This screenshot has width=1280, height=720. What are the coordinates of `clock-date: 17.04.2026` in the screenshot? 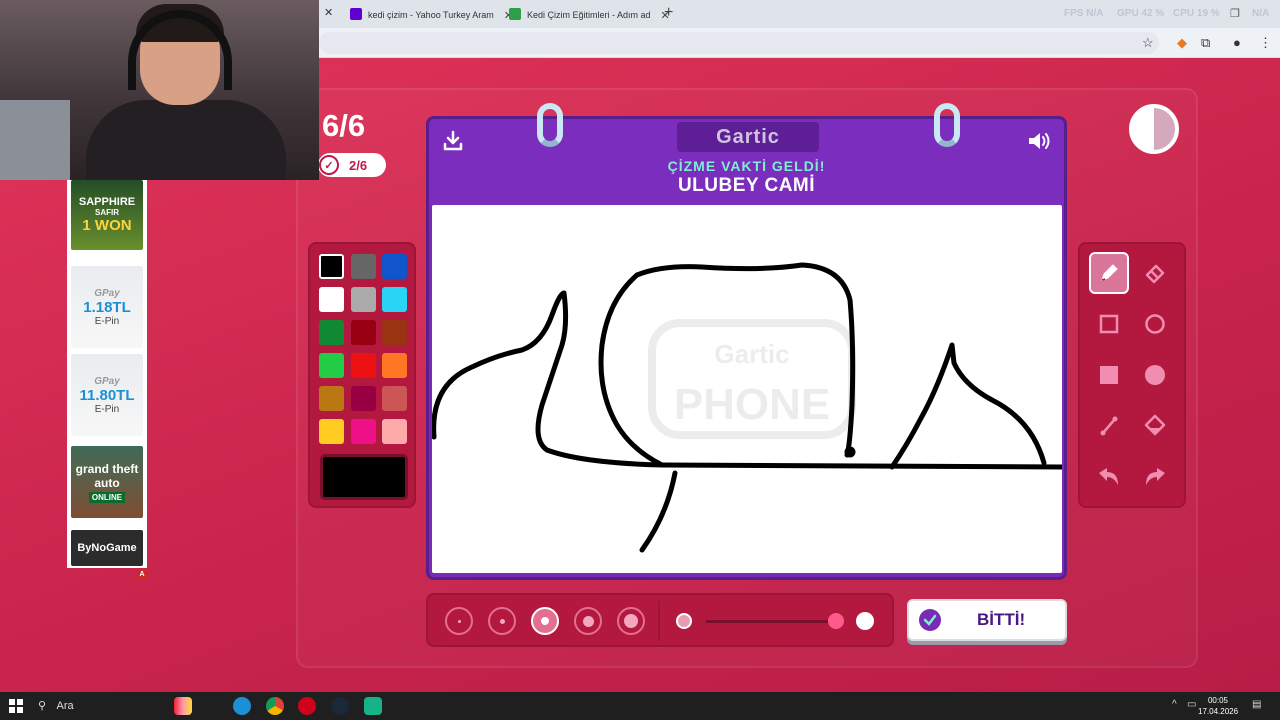 It's located at (1218, 711).